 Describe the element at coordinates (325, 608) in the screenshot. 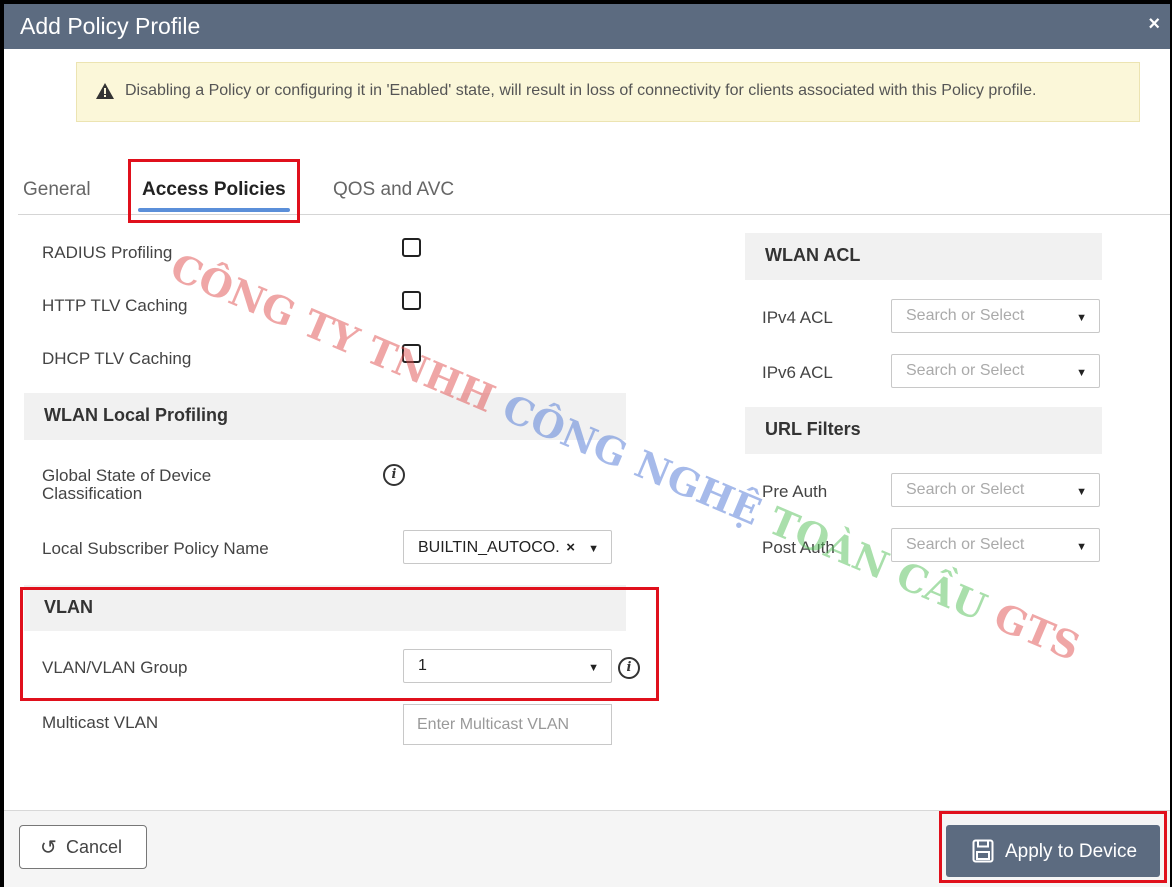

I see `vlan-section: VLAN` at that location.